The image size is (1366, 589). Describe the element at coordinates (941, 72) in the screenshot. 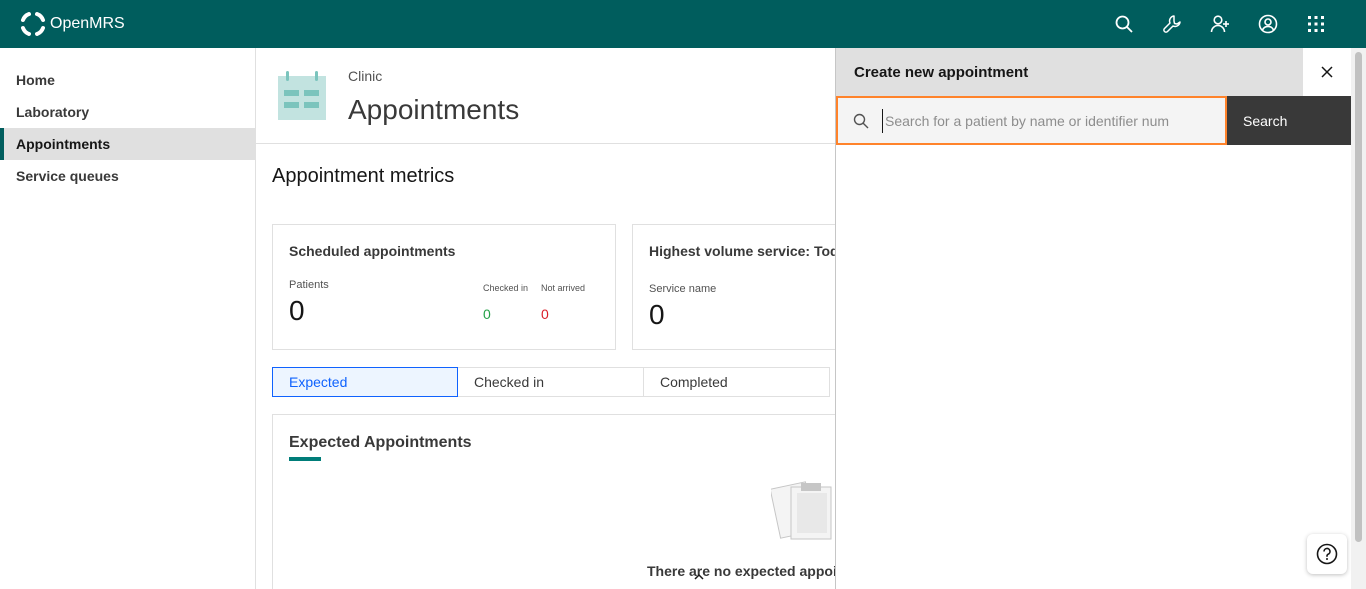

I see `panel-title: Create new appointment` at that location.